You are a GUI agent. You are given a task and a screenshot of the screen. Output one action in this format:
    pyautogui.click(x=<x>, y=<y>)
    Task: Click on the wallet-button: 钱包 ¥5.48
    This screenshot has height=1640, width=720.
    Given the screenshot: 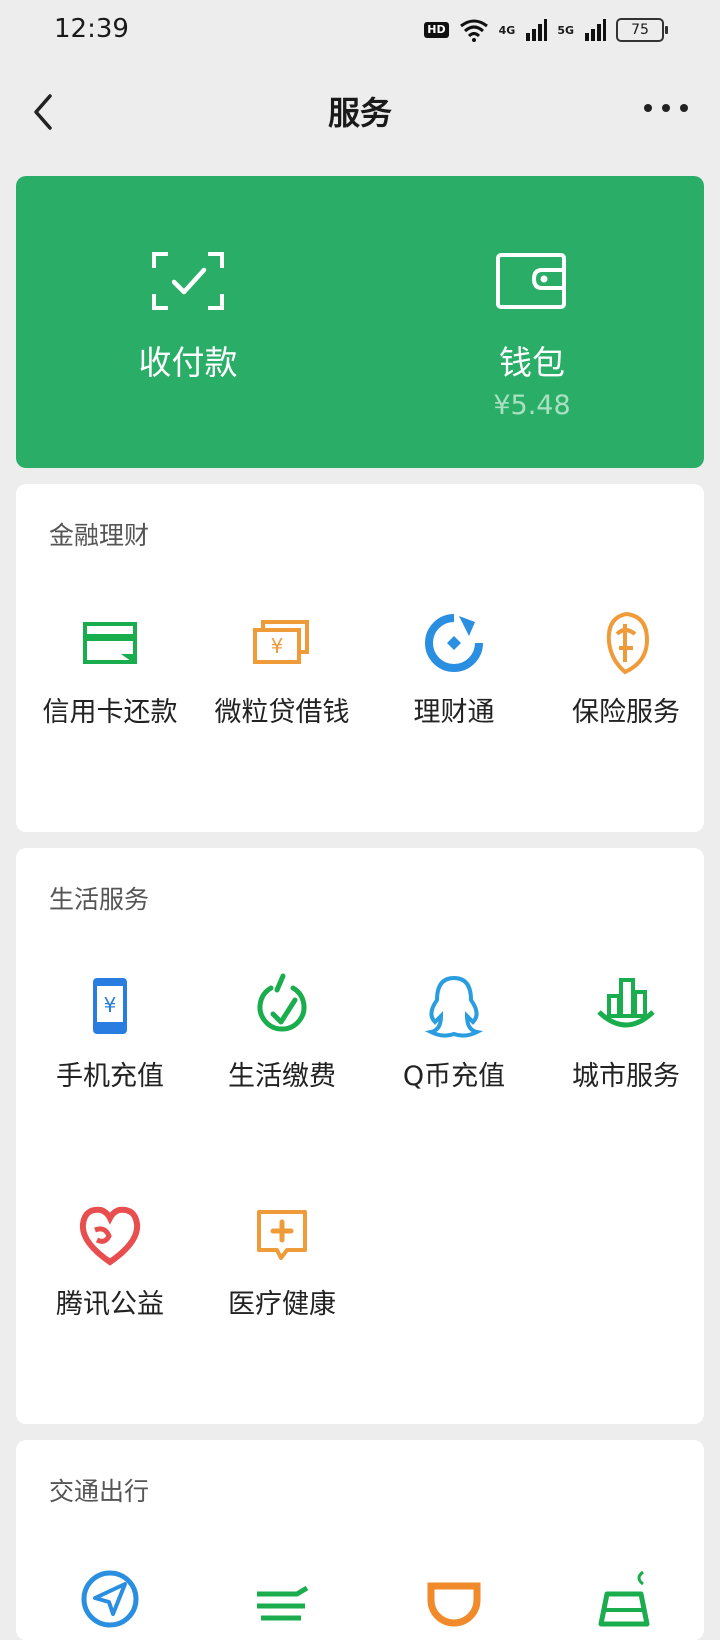 What is the action you would take?
    pyautogui.click(x=532, y=322)
    